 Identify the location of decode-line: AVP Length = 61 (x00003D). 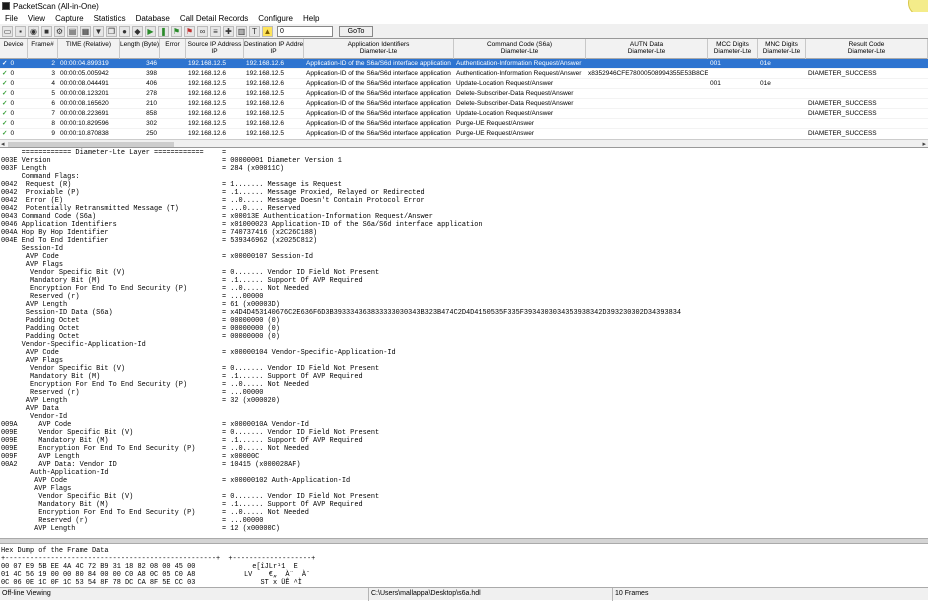
(464, 305).